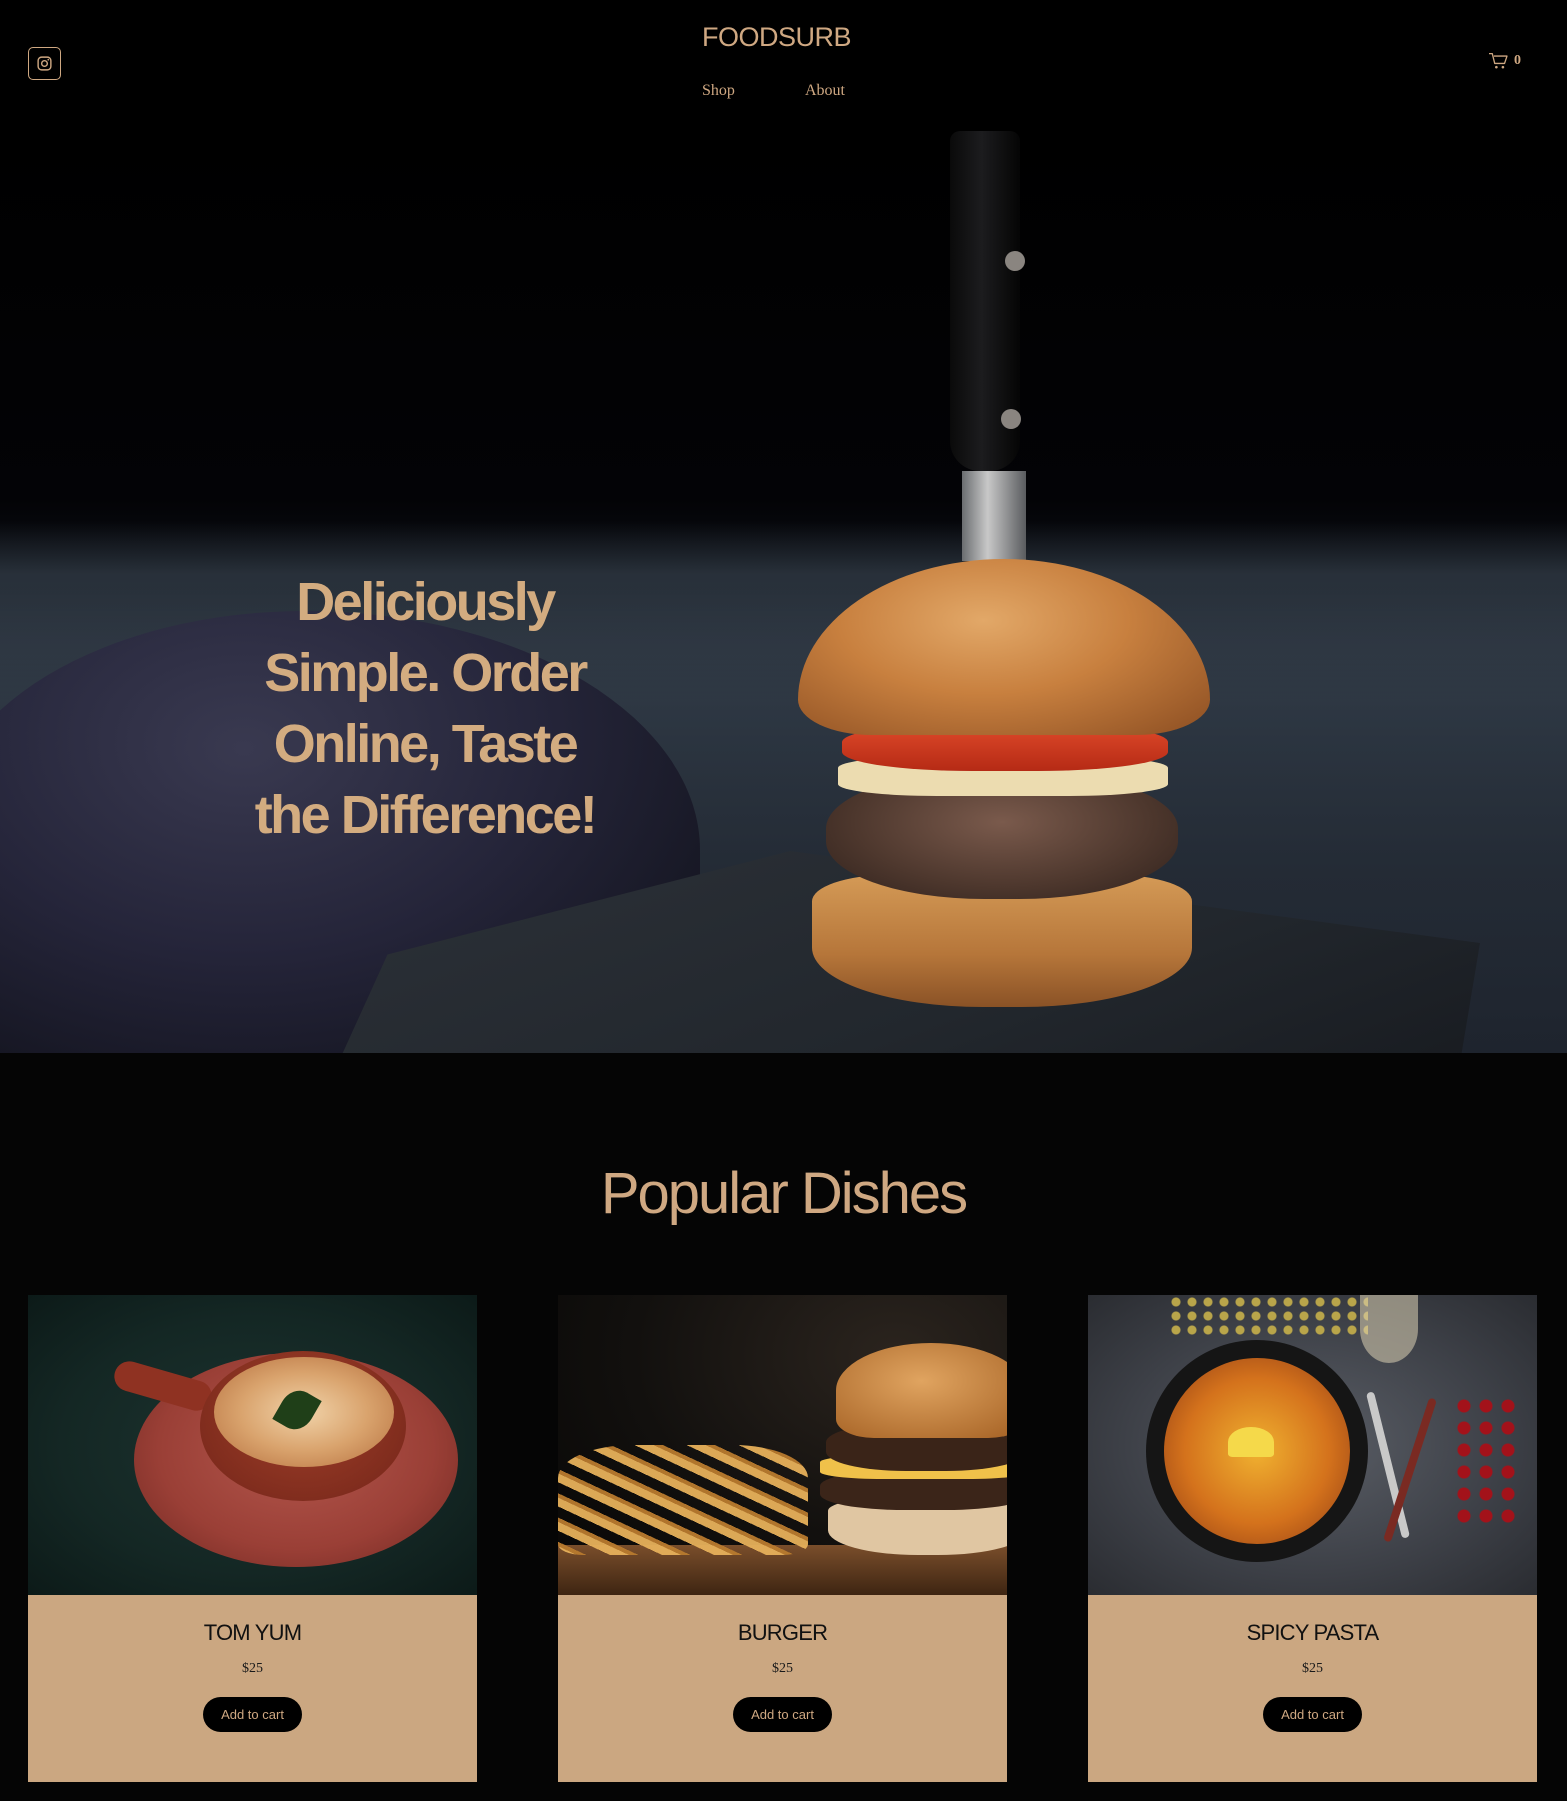 The image size is (1567, 1801). I want to click on cart-button: 0, so click(1504, 61).